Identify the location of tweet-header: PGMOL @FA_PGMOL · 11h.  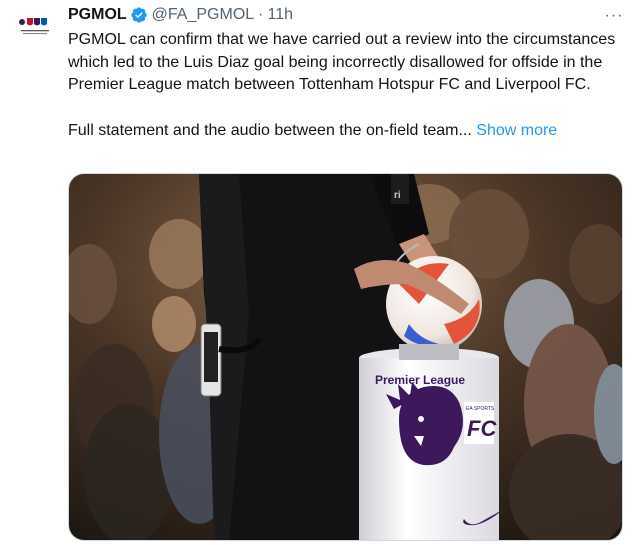
(180, 15).